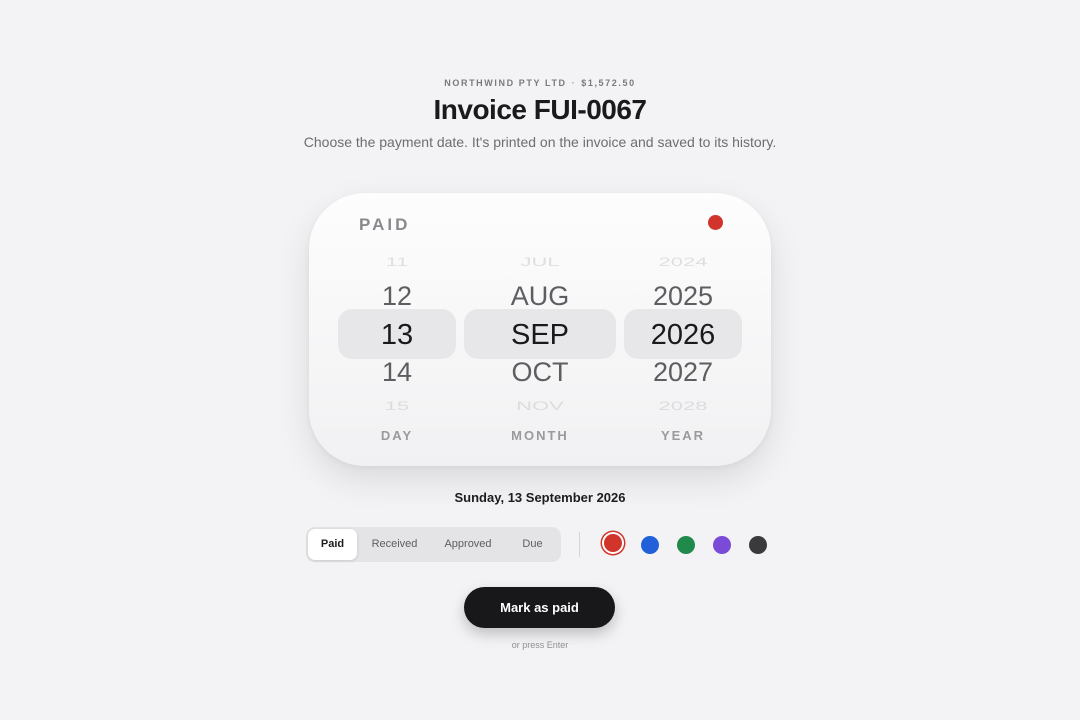 Image resolution: width=1080 pixels, height=720 pixels. What do you see at coordinates (613, 543) in the screenshot?
I see `color-swatch-red` at bounding box center [613, 543].